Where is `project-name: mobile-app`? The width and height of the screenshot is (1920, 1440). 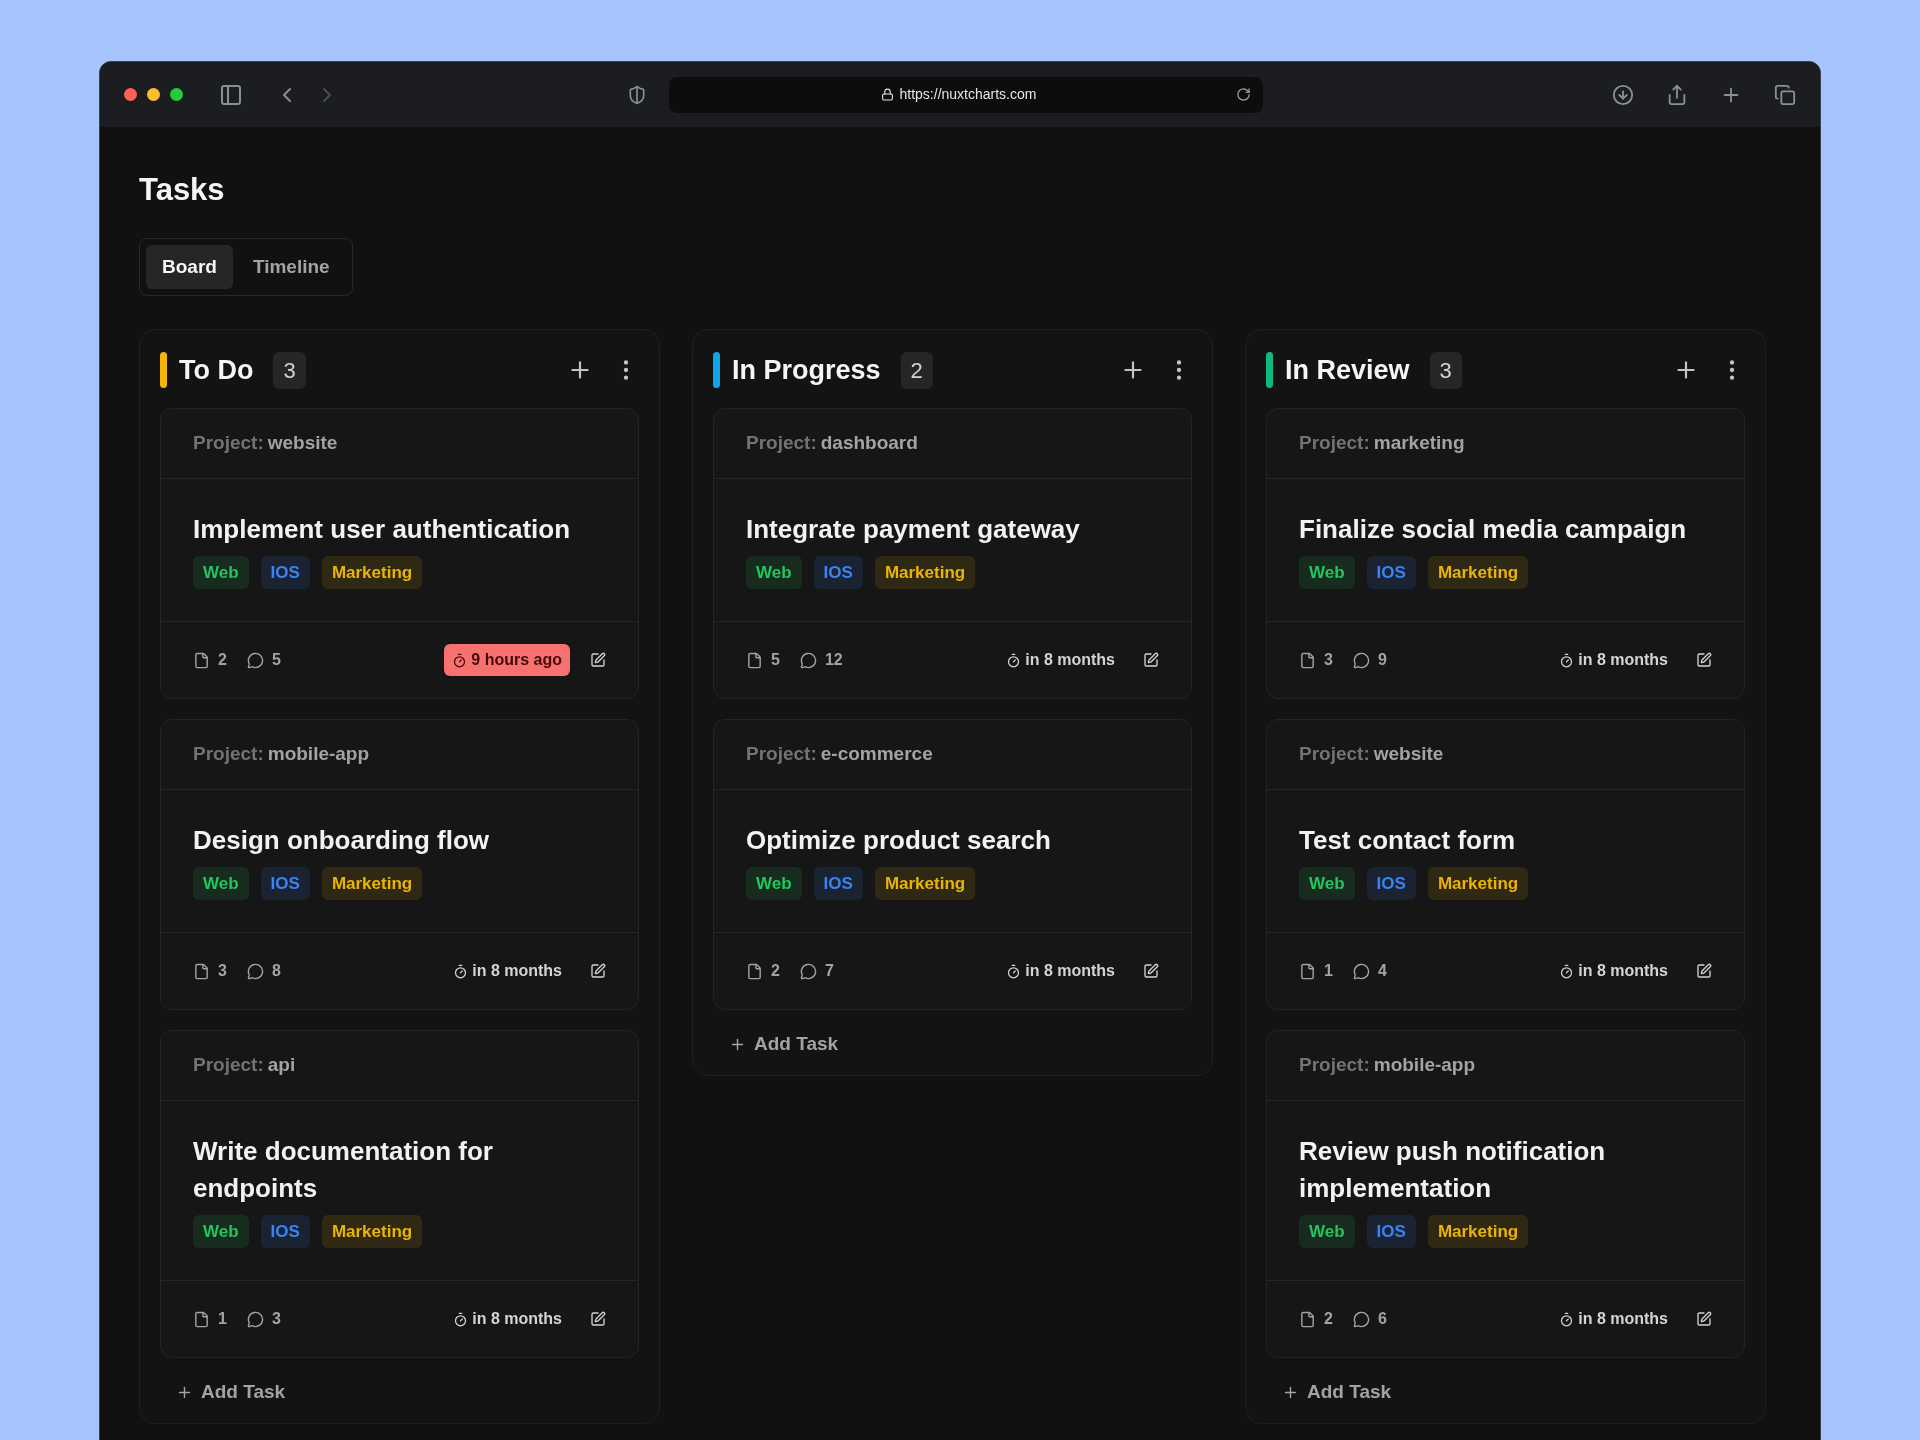 project-name: mobile-app is located at coordinates (318, 754).